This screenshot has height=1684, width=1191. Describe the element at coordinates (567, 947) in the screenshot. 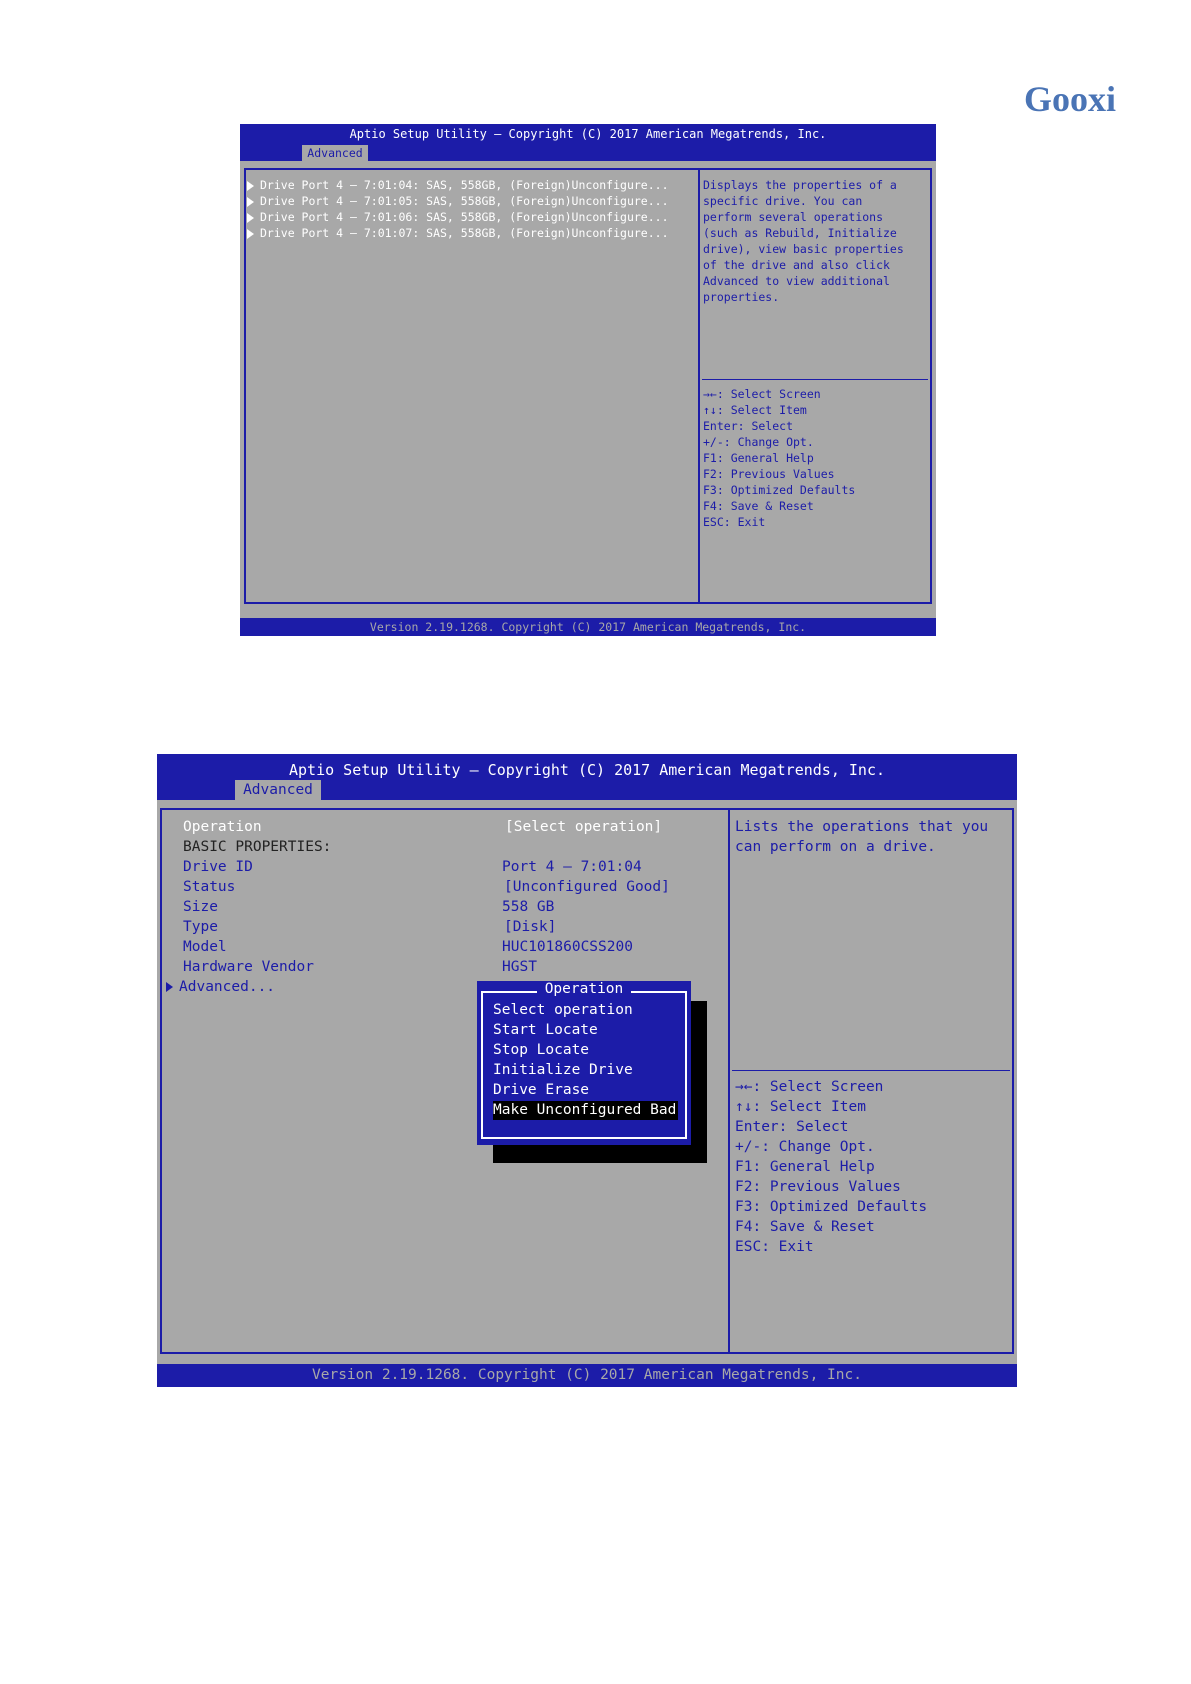

I see `model-value: HUC101860CSS200` at that location.